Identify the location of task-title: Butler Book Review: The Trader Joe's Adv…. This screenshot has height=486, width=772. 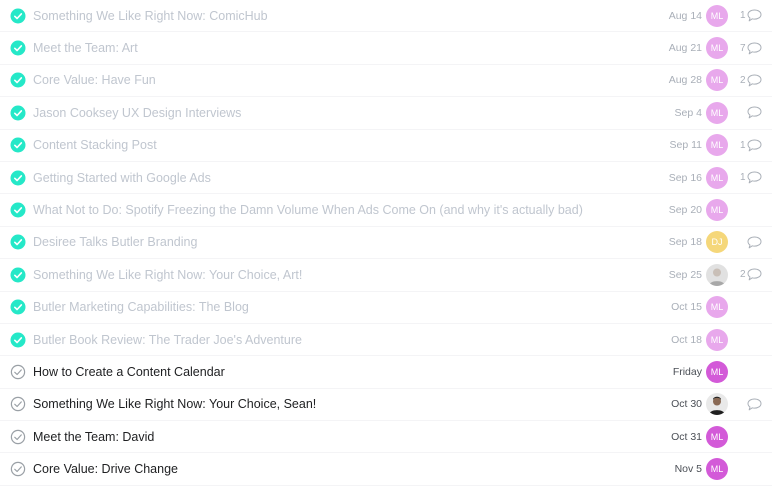
(167, 340).